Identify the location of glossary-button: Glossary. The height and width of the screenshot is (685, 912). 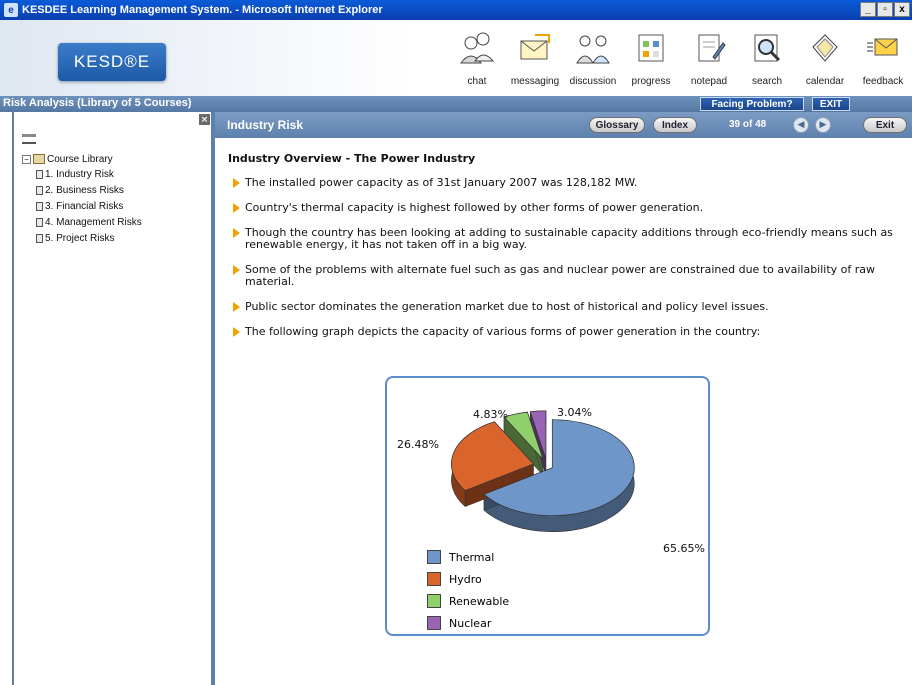
(617, 125).